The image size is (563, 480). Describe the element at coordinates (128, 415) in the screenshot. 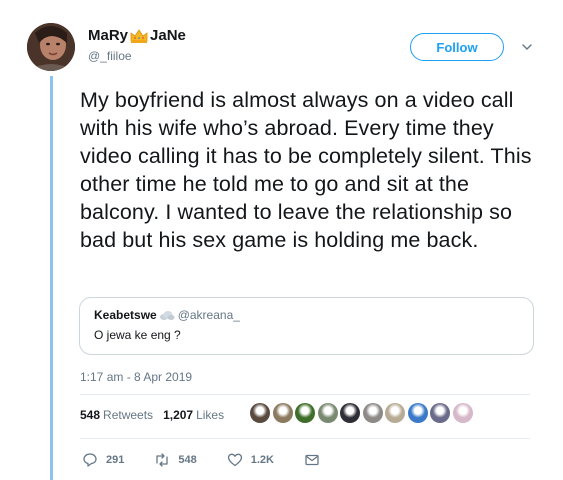

I see `retweets-label: Retweets` at that location.